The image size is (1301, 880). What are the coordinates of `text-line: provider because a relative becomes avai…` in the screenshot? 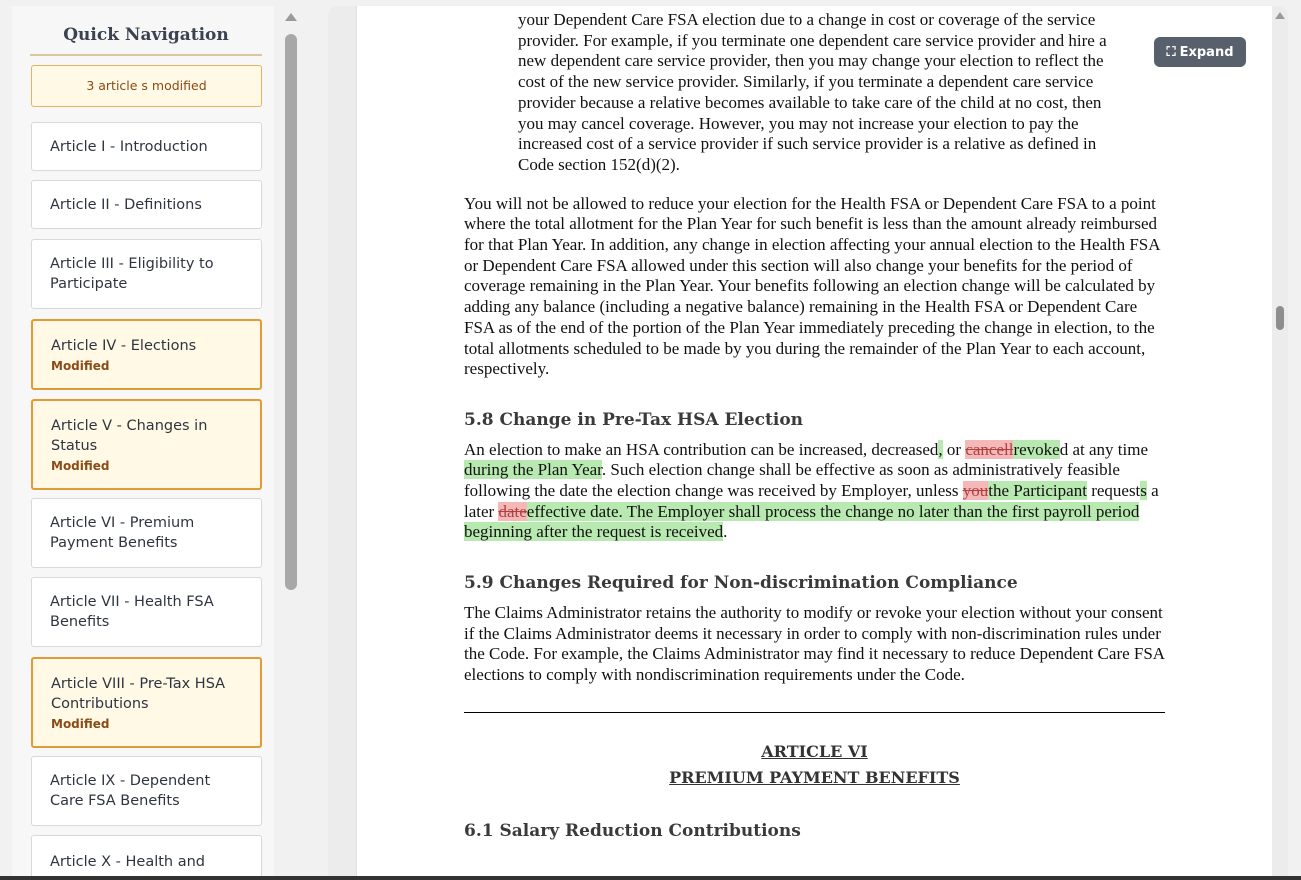 It's located at (810, 102).